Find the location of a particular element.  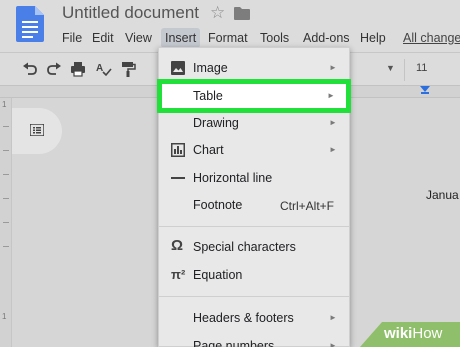

horizontal-line-icon is located at coordinates (178, 178).